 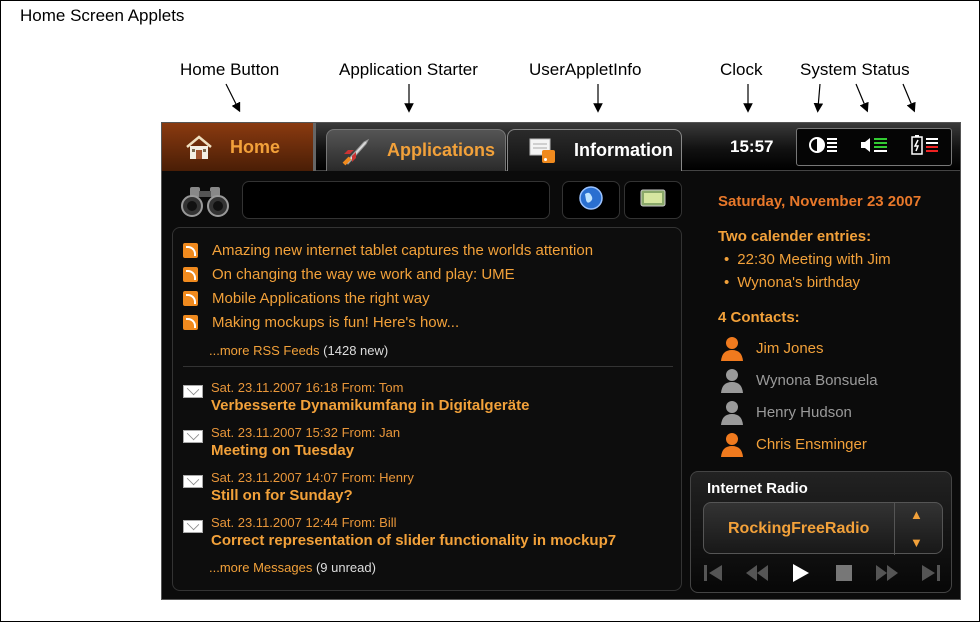 I want to click on system-status, so click(x=874, y=147).